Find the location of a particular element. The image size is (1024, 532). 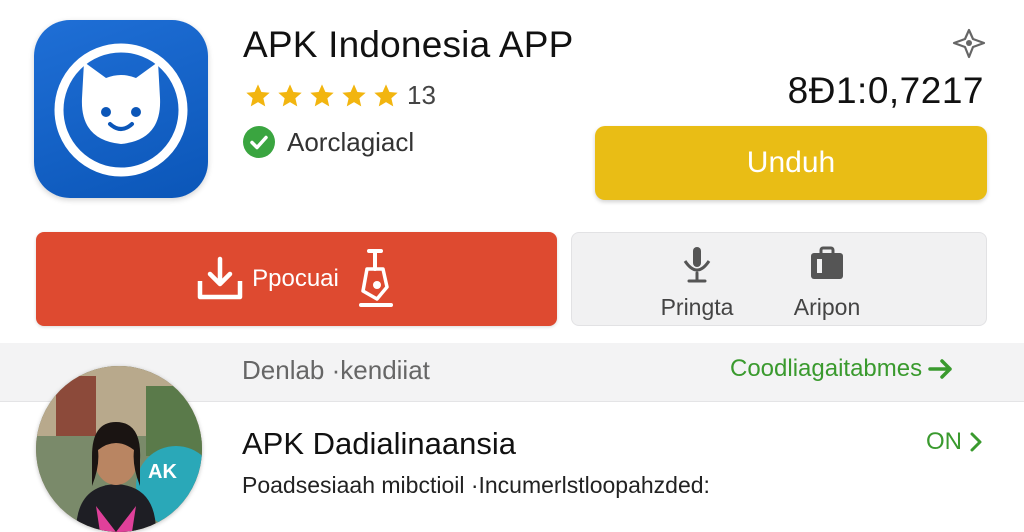

list-item-status: ON is located at coordinates (955, 442).